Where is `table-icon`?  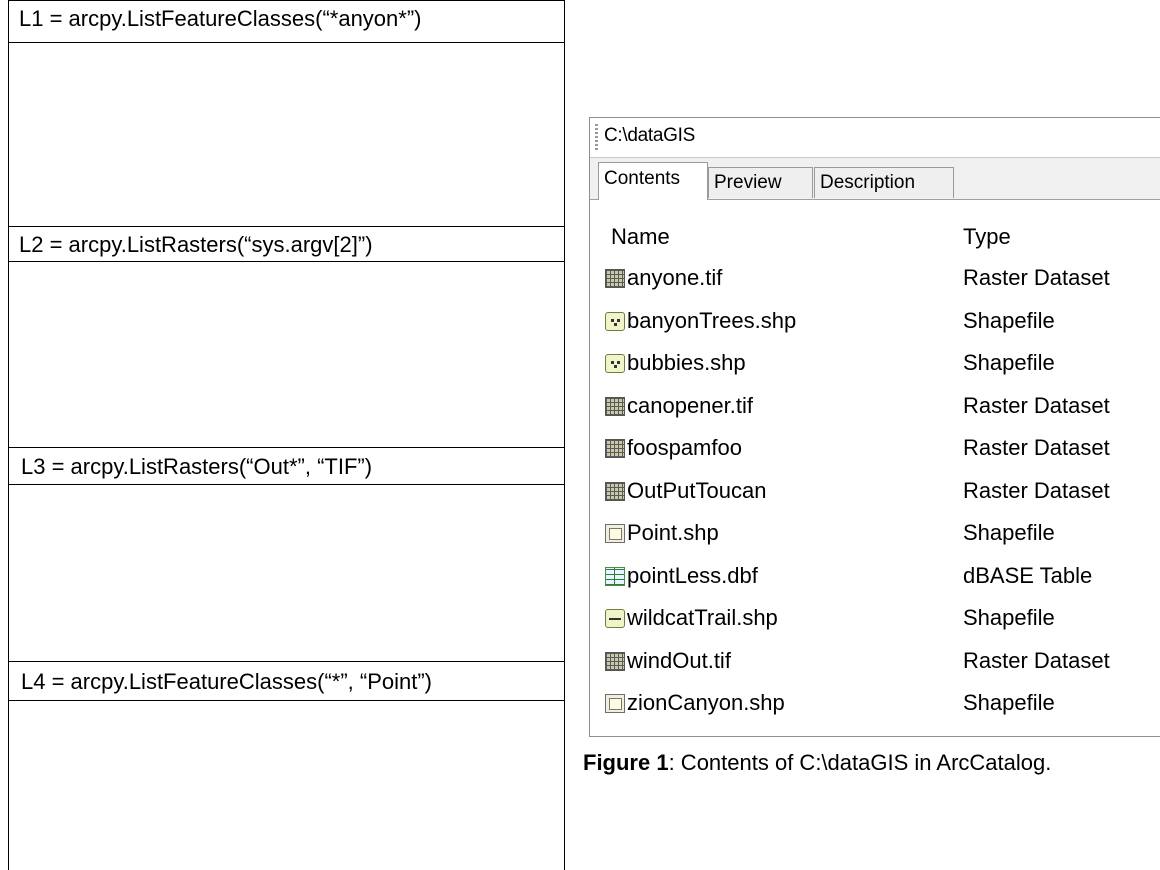
table-icon is located at coordinates (615, 576).